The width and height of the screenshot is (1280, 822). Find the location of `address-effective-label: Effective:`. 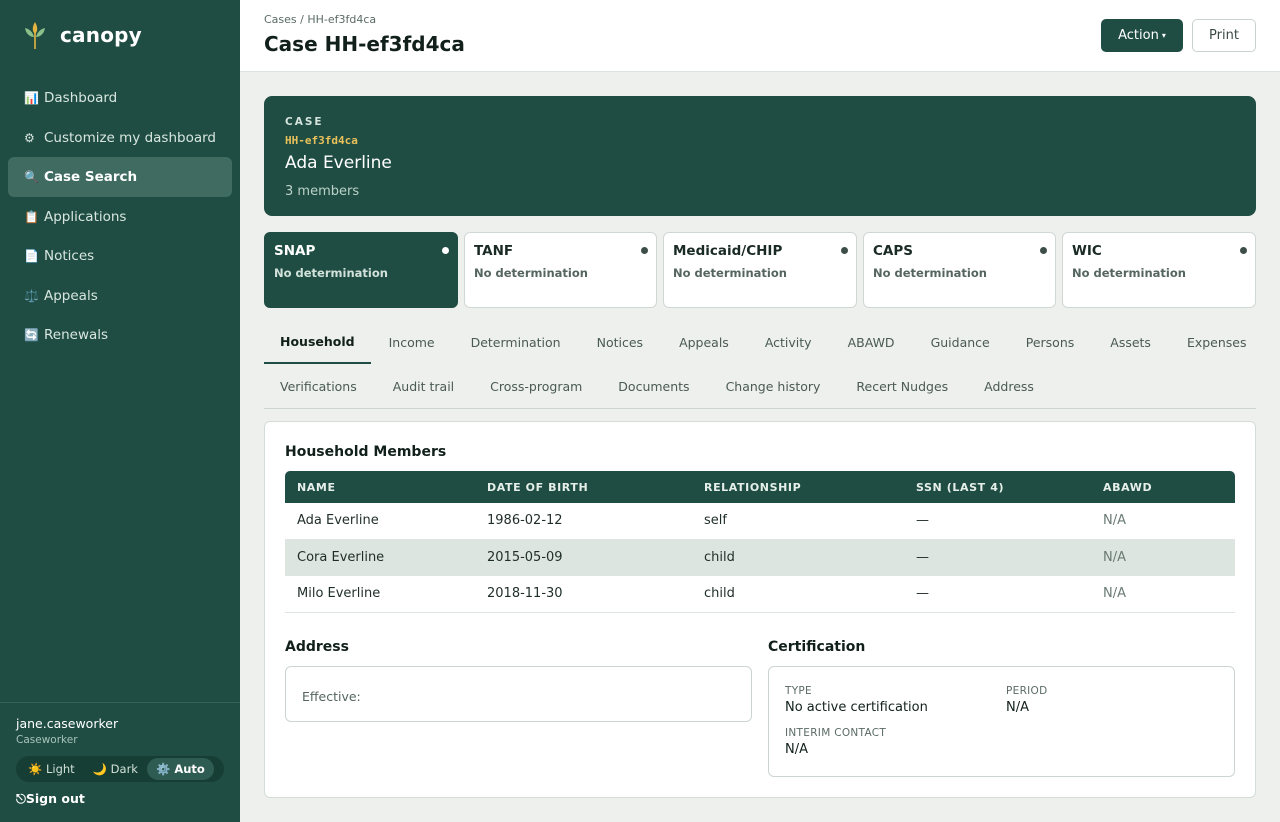

address-effective-label: Effective: is located at coordinates (331, 696).